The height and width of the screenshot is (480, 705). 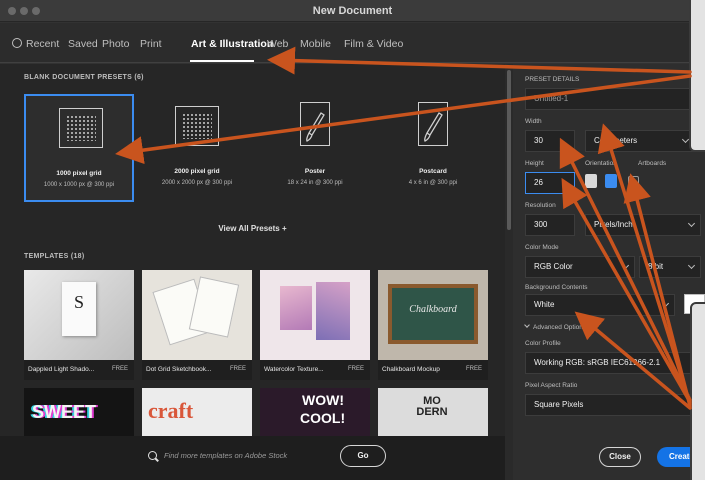 I want to click on preset-name: 1000 pixel grid, so click(x=79, y=173).